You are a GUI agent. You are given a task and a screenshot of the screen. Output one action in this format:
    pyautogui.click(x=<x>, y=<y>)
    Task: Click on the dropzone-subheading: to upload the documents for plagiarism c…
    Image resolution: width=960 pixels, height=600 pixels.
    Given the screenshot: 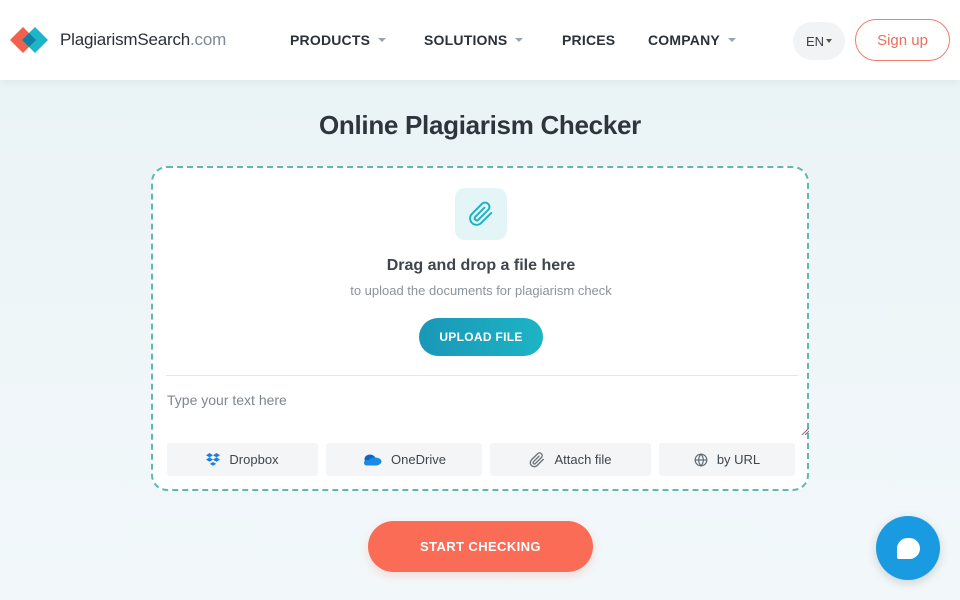 What is the action you would take?
    pyautogui.click(x=481, y=290)
    